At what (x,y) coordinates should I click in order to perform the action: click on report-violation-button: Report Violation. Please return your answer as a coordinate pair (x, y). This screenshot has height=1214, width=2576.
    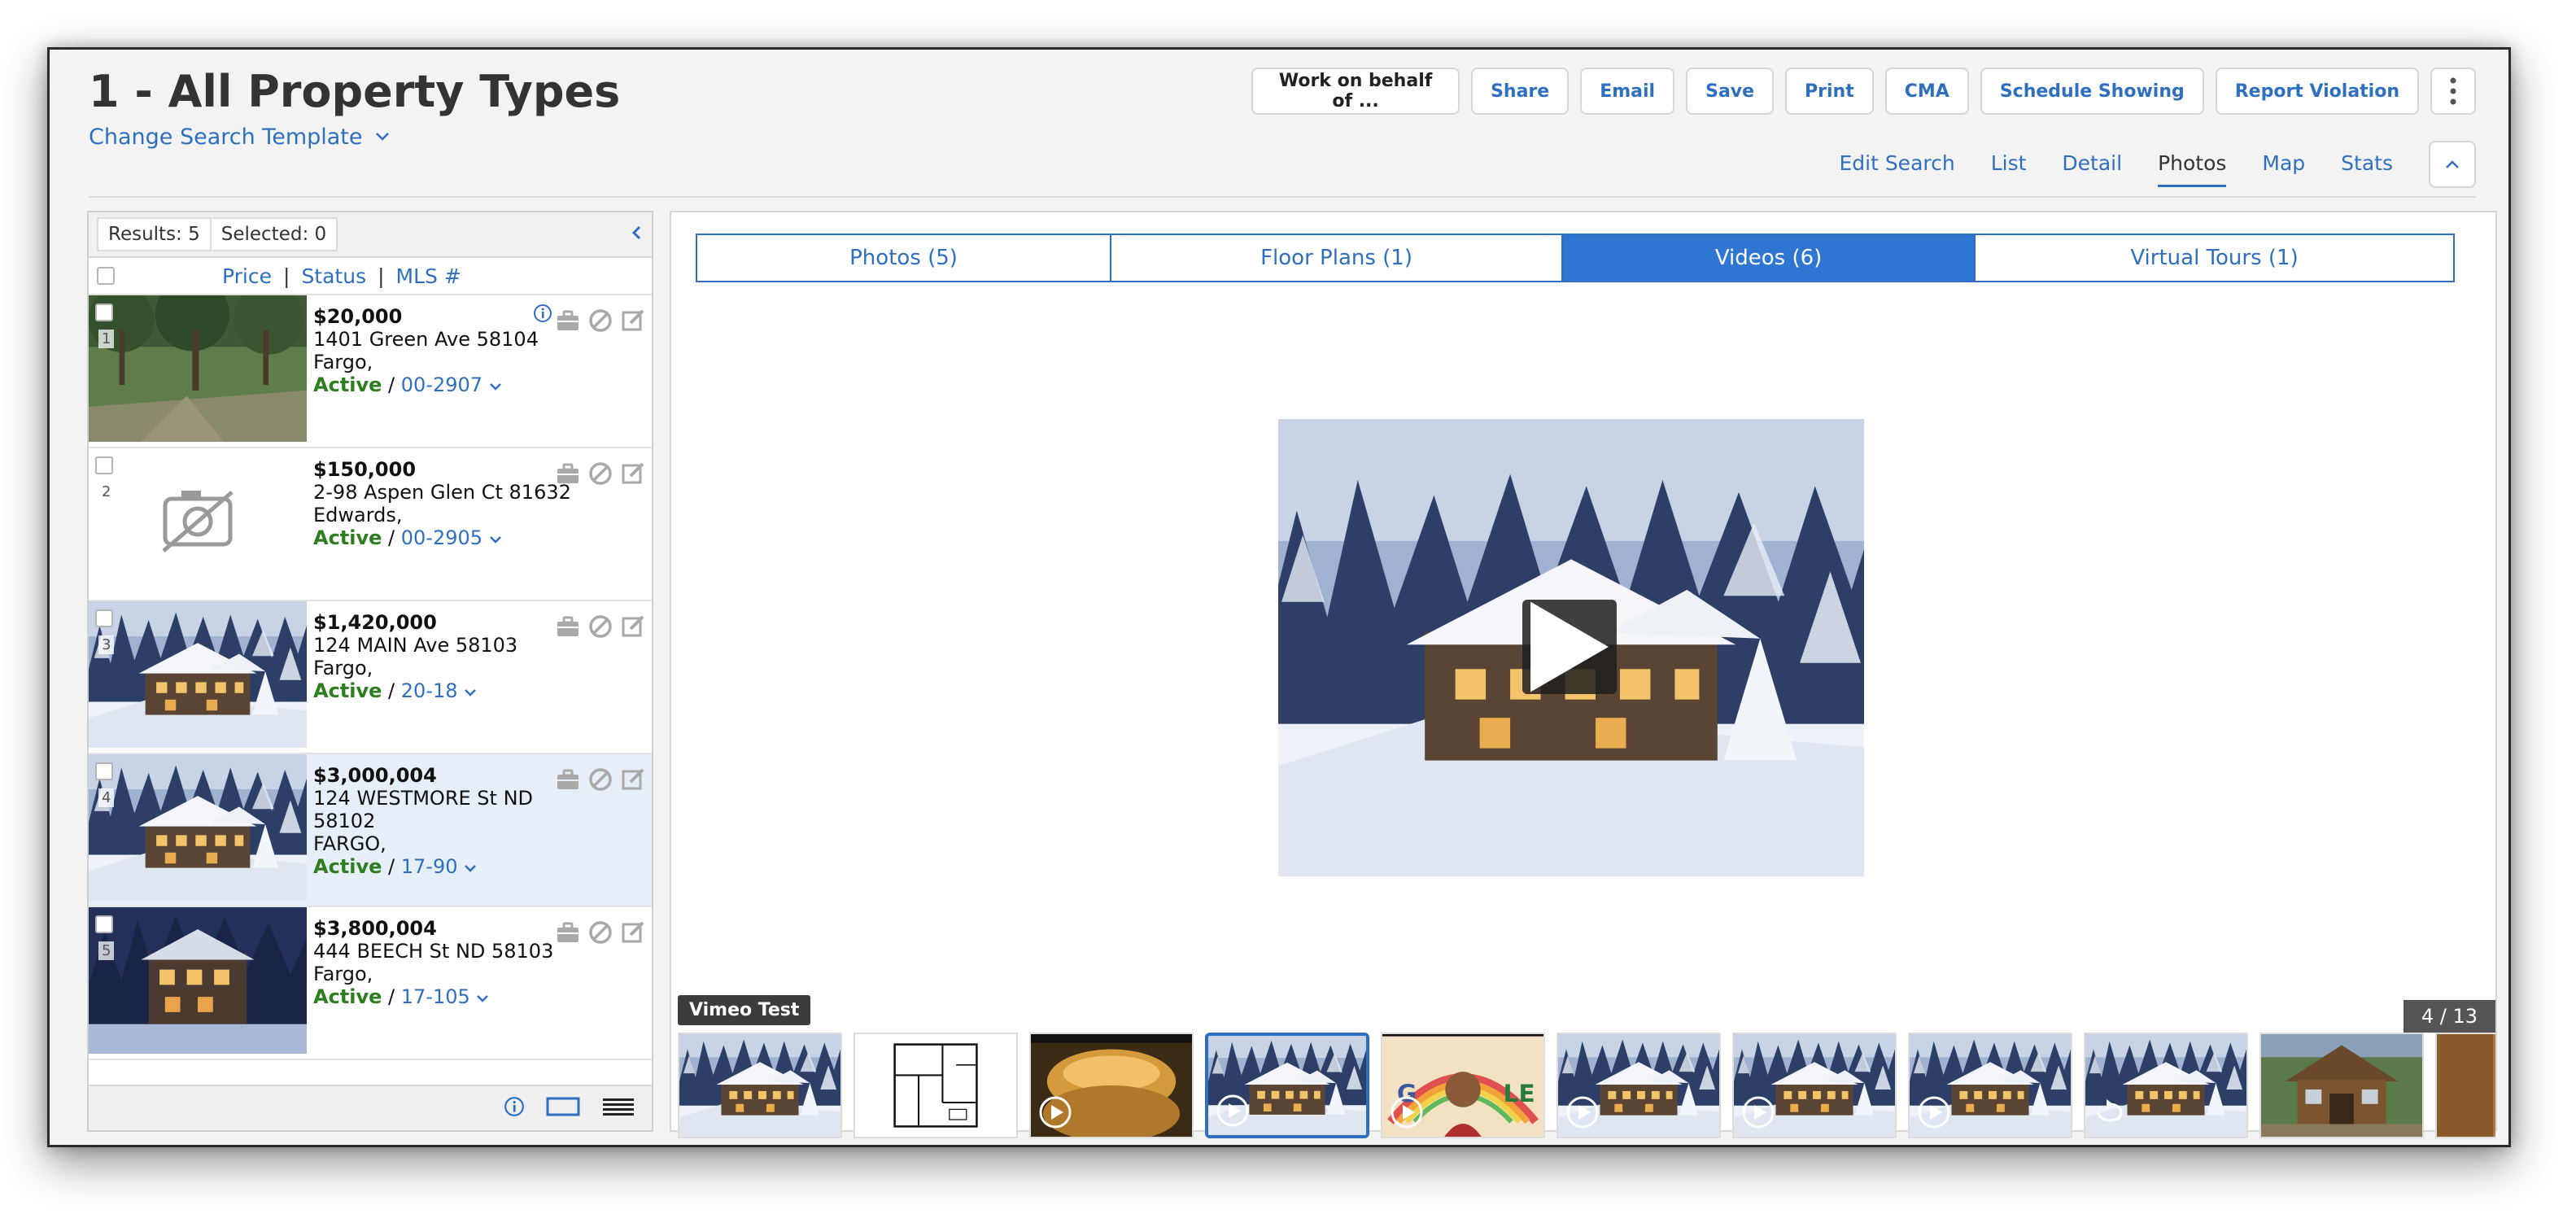
    Looking at the image, I should click on (2317, 91).